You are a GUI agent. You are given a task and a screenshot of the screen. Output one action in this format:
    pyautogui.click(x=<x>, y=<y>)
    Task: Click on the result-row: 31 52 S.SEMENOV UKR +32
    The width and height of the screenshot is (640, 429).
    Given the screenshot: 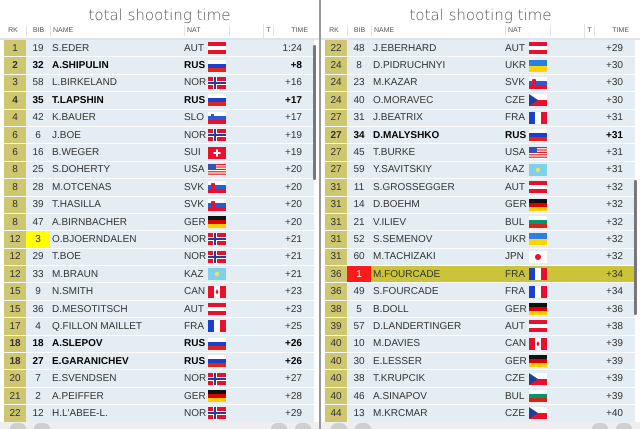 What is the action you would take?
    pyautogui.click(x=480, y=240)
    